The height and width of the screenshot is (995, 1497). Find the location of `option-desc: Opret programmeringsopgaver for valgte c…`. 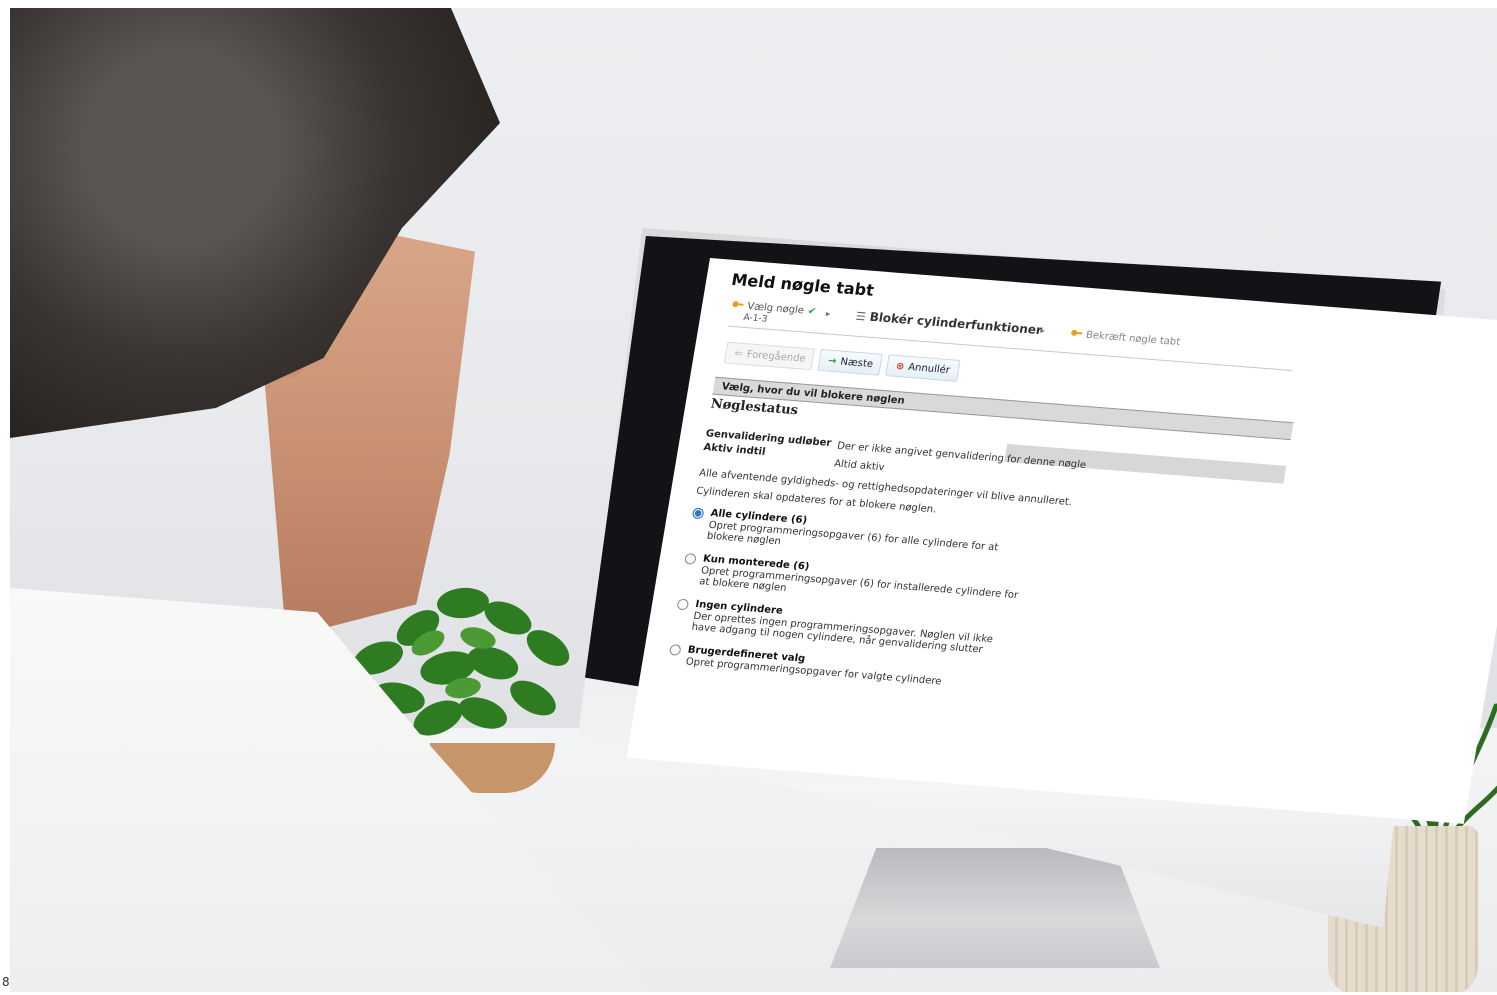

option-desc: Opret programmeringsopgaver for valgte c… is located at coordinates (813, 672).